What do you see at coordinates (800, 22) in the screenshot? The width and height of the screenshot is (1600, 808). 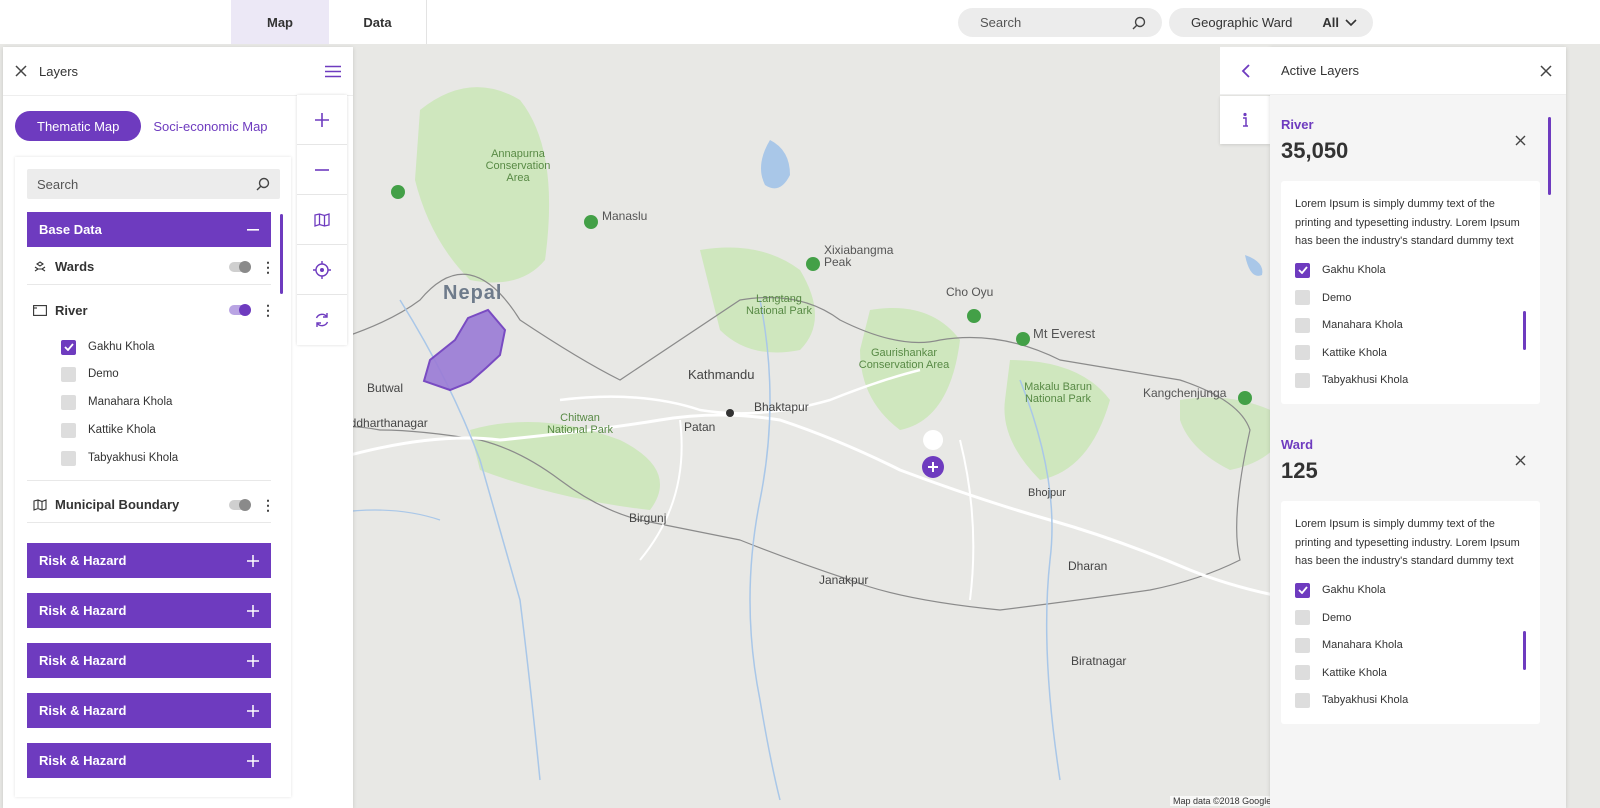 I see `top-bar: Map Data Search Geographic Ward All` at bounding box center [800, 22].